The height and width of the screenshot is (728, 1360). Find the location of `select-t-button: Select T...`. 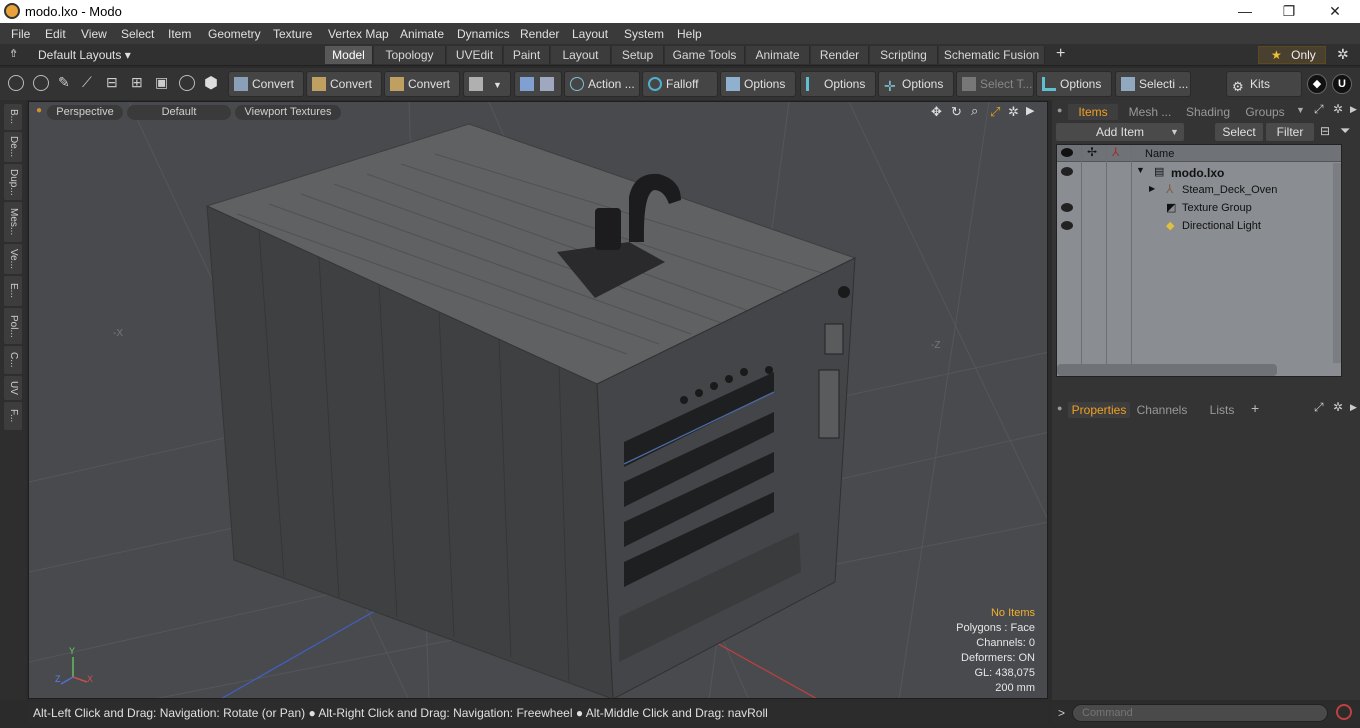

select-t-button: Select T... is located at coordinates (995, 84).